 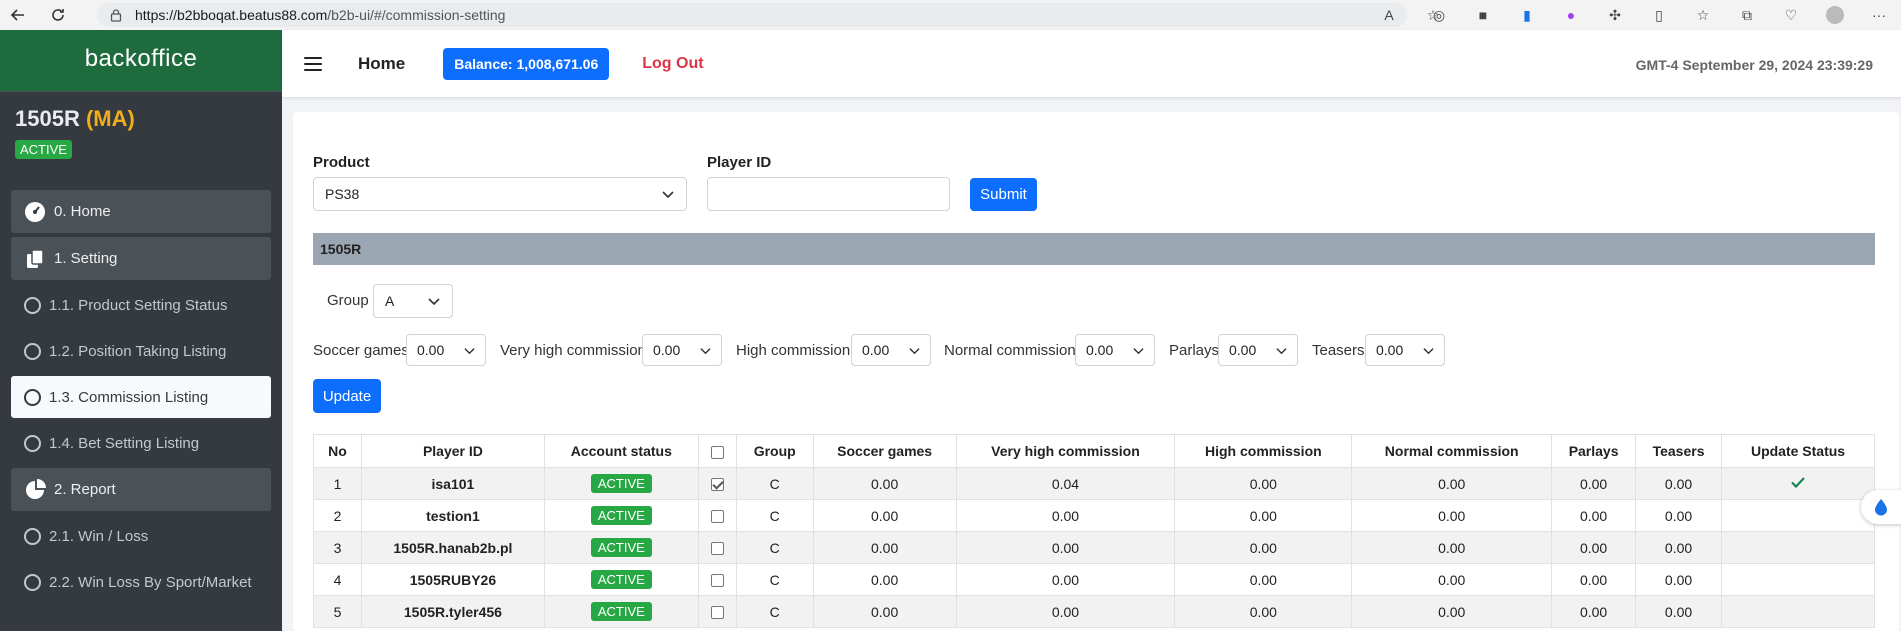 I want to click on user-block: 1505R (MA) ACTIVE, so click(x=141, y=141).